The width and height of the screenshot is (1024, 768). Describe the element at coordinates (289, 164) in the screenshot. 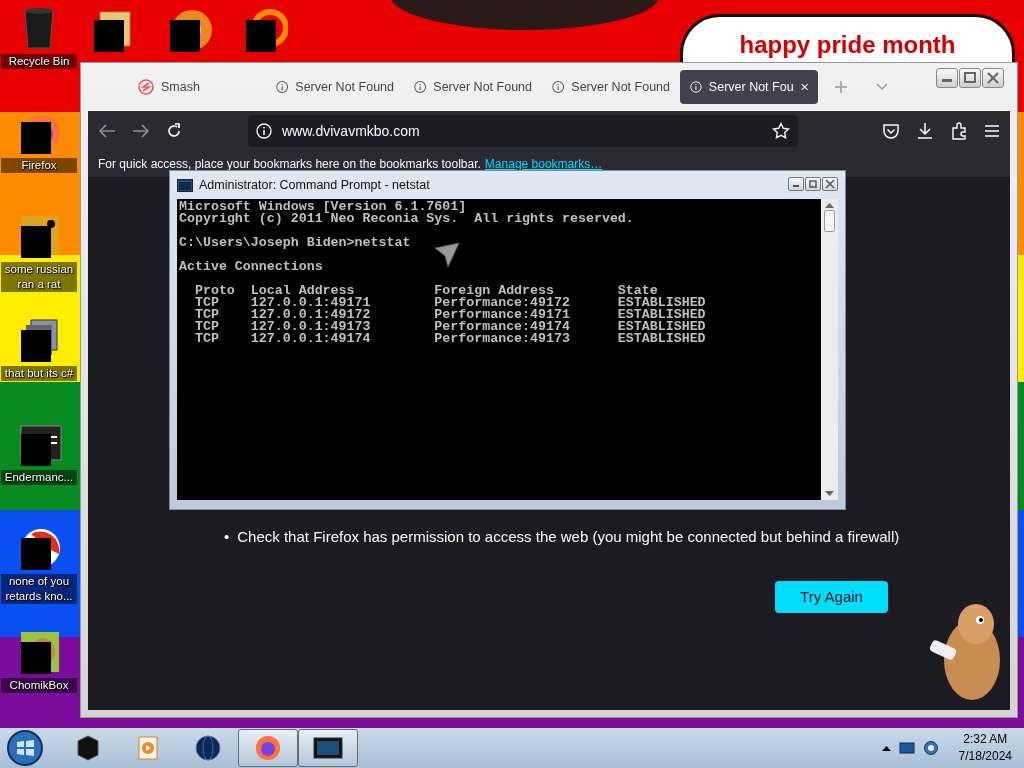

I see `bookmarks-hint: For quick access, place your bookmarks here on the bookmarks toolbar.` at that location.